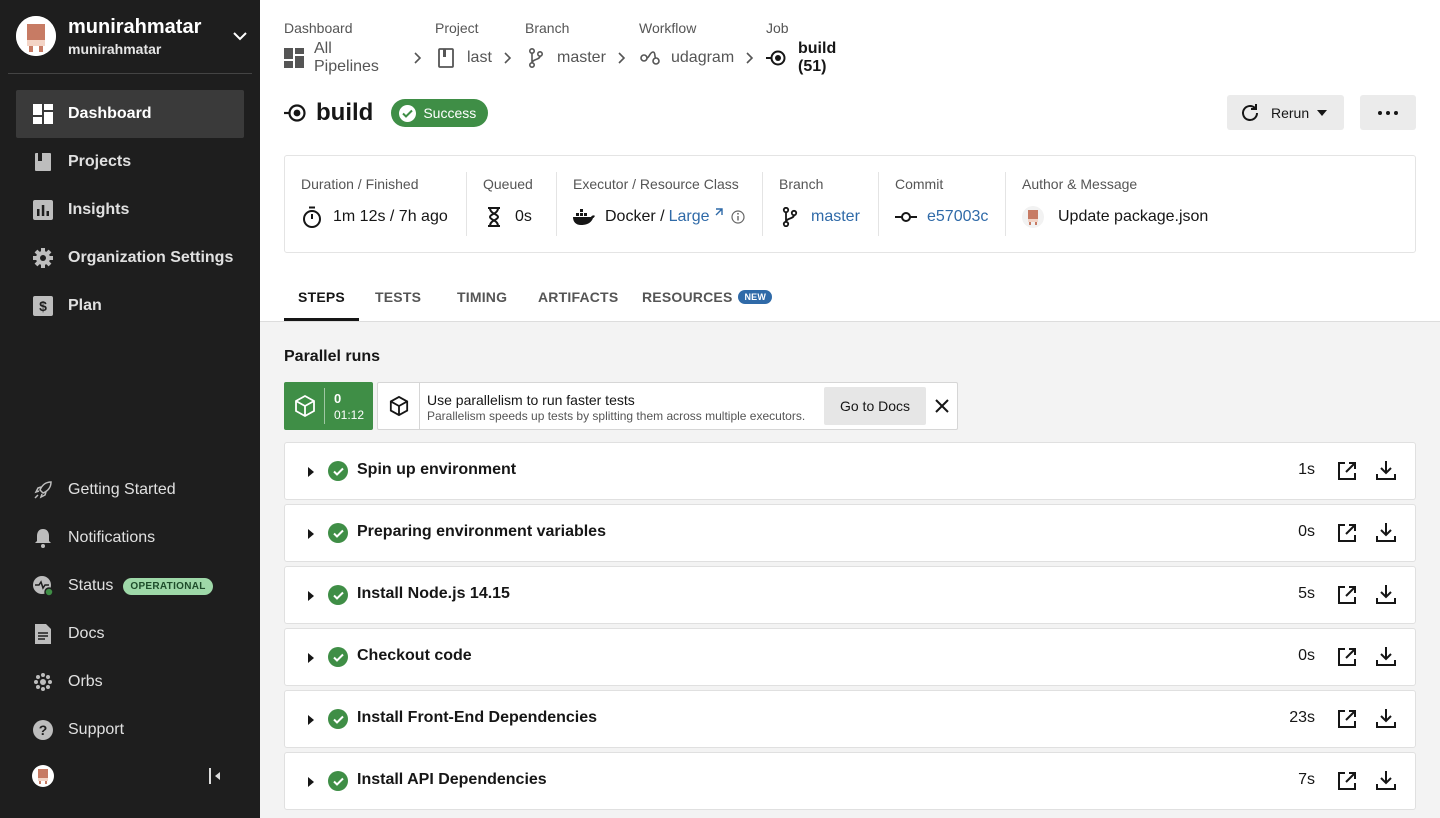 This screenshot has height=818, width=1440. What do you see at coordinates (479, 57) in the screenshot?
I see `breadcrumb-value: last` at bounding box center [479, 57].